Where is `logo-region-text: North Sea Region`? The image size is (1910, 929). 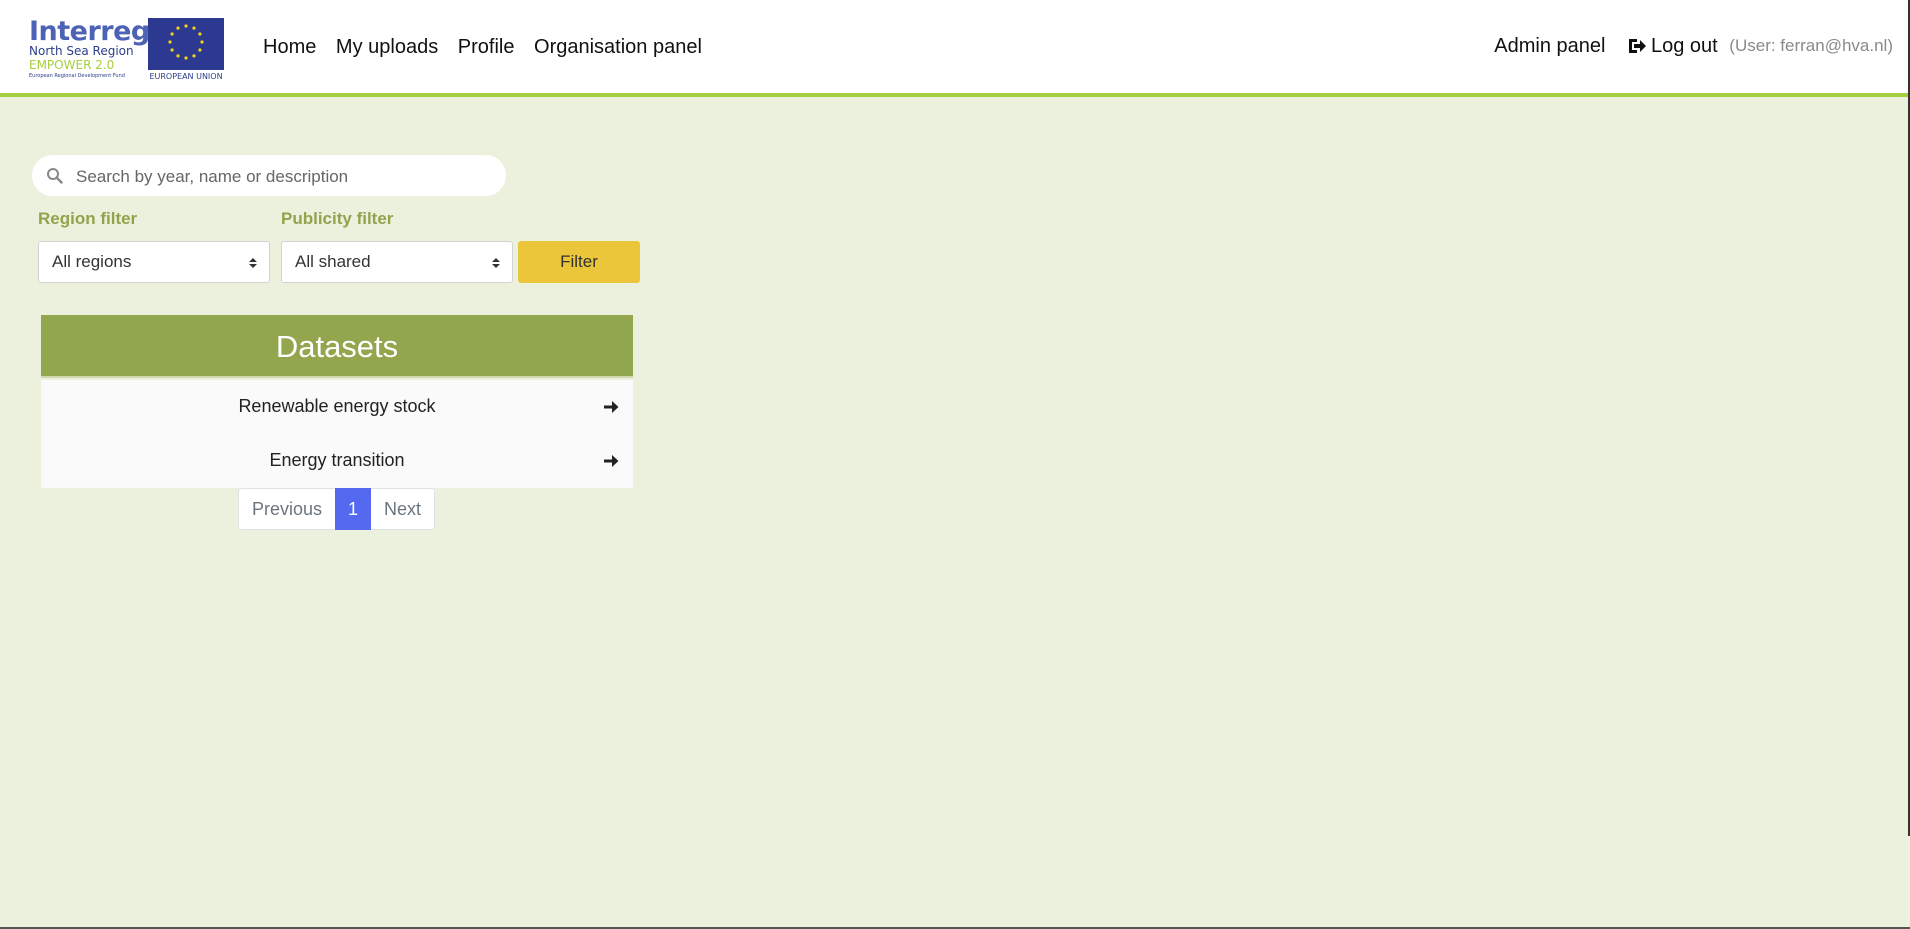 logo-region-text: North Sea Region is located at coordinates (81, 51).